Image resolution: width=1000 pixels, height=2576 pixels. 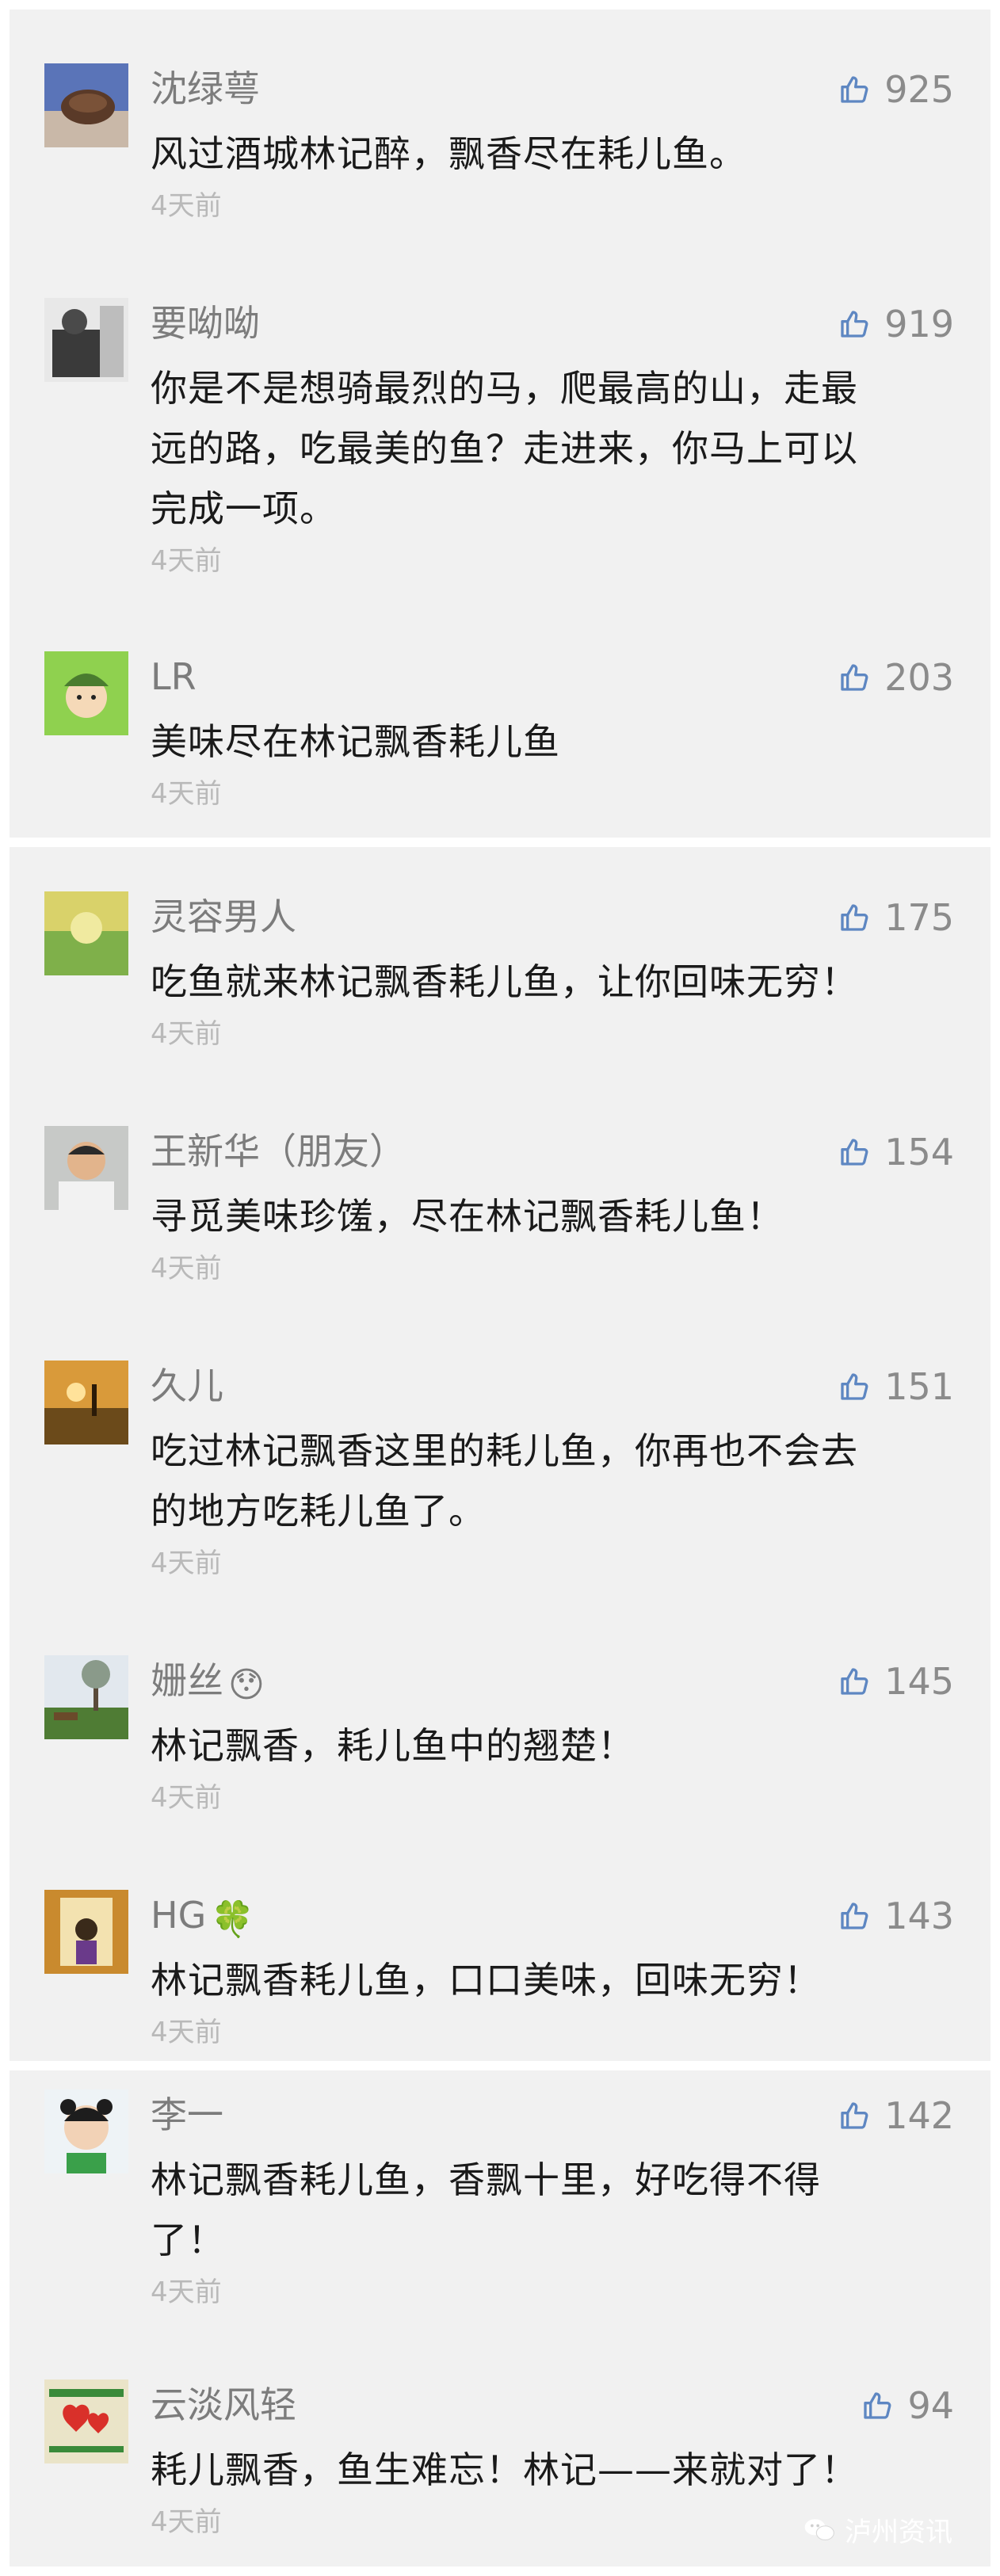 What do you see at coordinates (486, 1980) in the screenshot?
I see `comment-text: 林记飘香耗儿鱼，口口美味，回味无穷！` at bounding box center [486, 1980].